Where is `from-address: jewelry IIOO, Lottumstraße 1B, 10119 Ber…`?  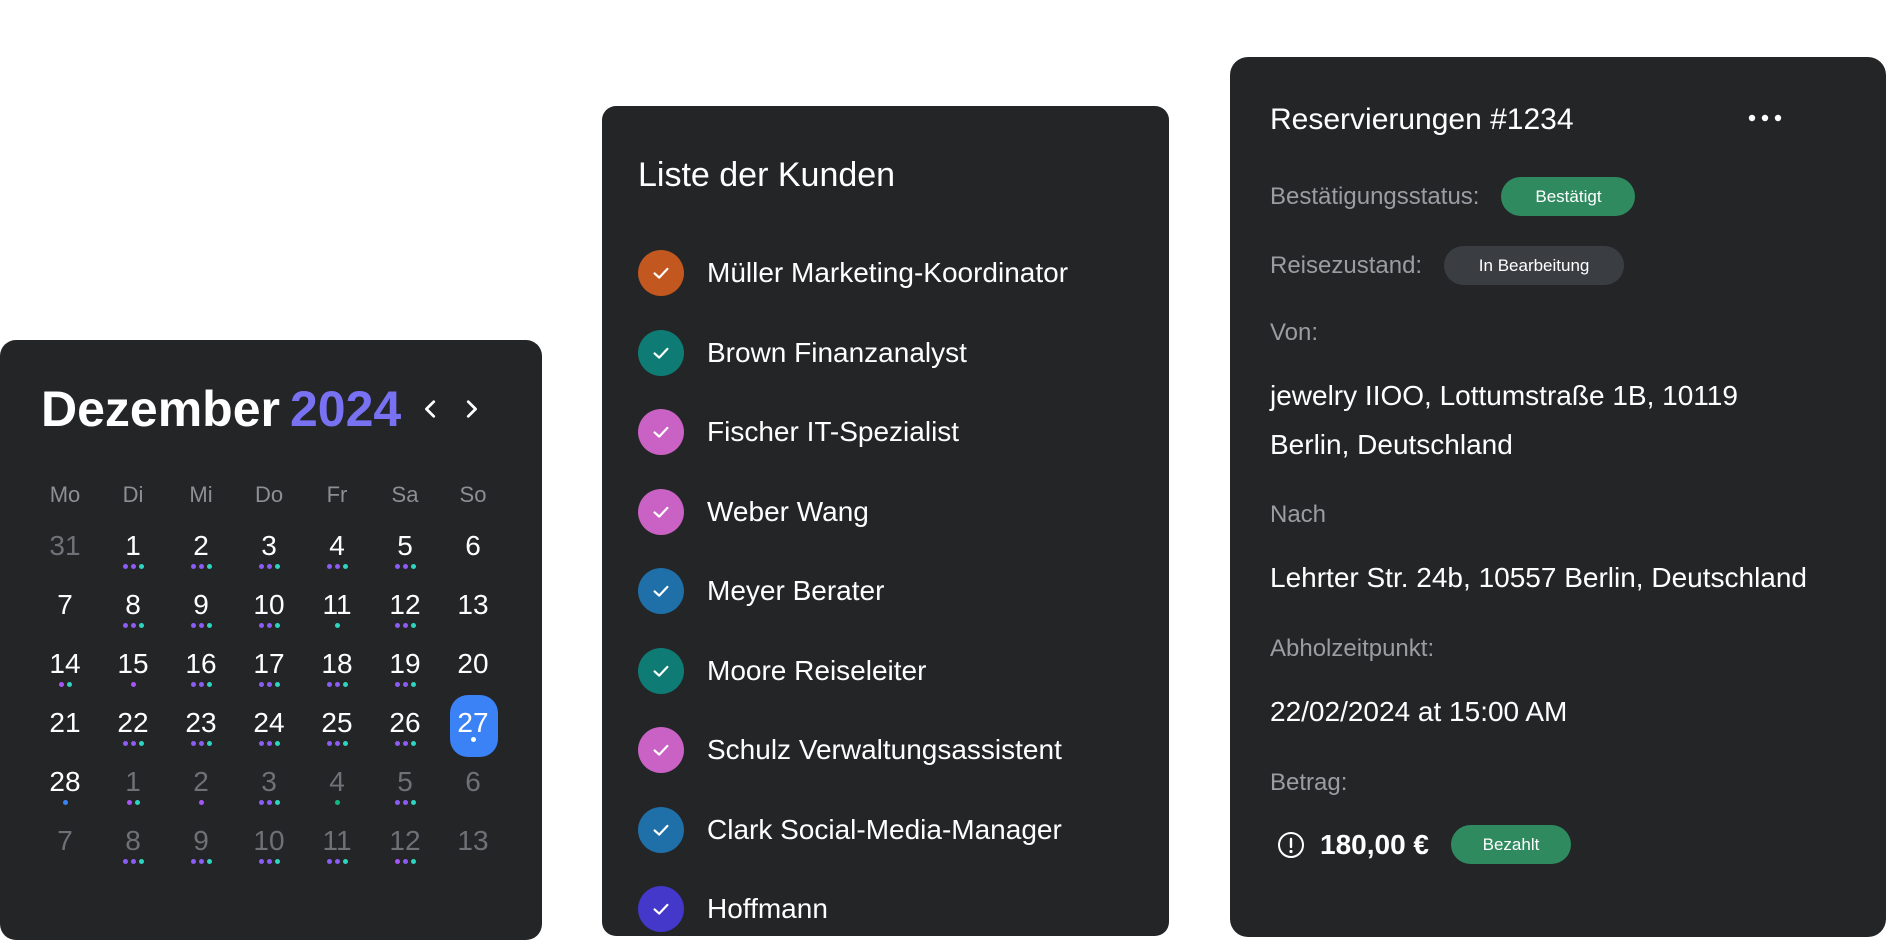
from-address: jewelry IIOO, Lottumstraße 1B, 10119 Ber… is located at coordinates (1504, 420).